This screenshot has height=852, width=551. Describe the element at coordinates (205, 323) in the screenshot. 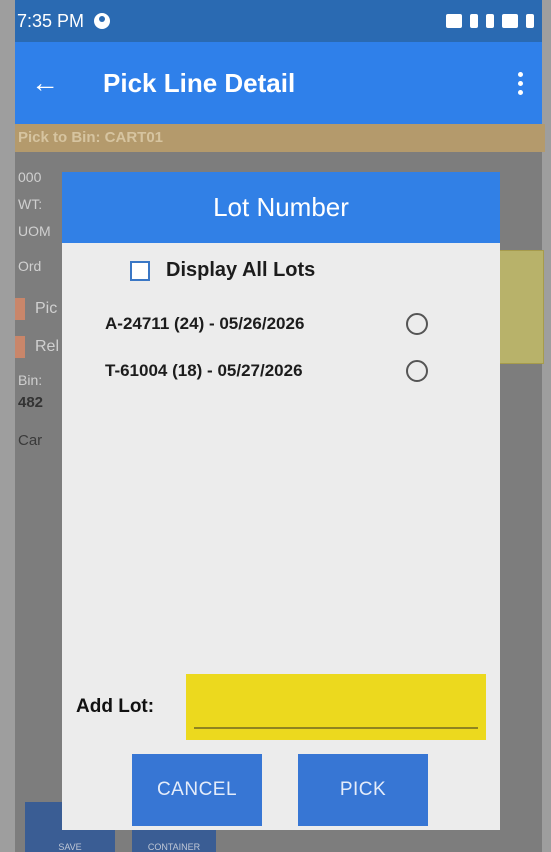

I see `lot-label: A-24711 (24) - 05/26/2026` at that location.